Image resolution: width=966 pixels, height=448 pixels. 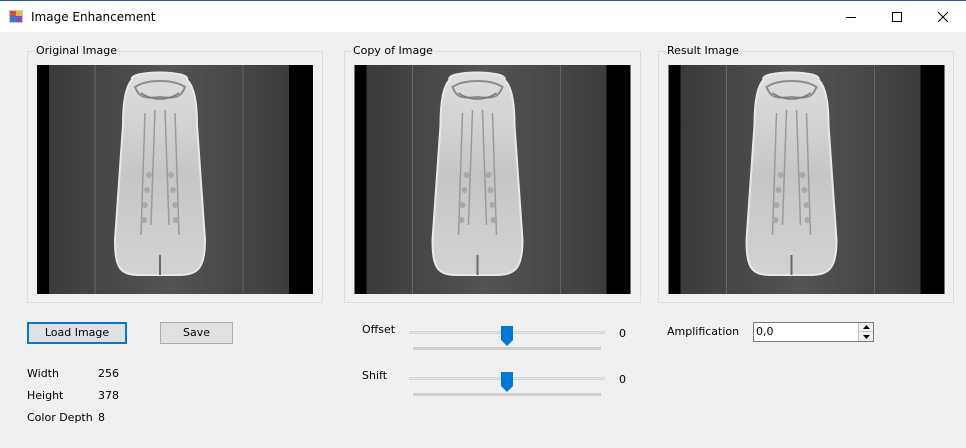 I want to click on offset-slider, so click(x=507, y=340).